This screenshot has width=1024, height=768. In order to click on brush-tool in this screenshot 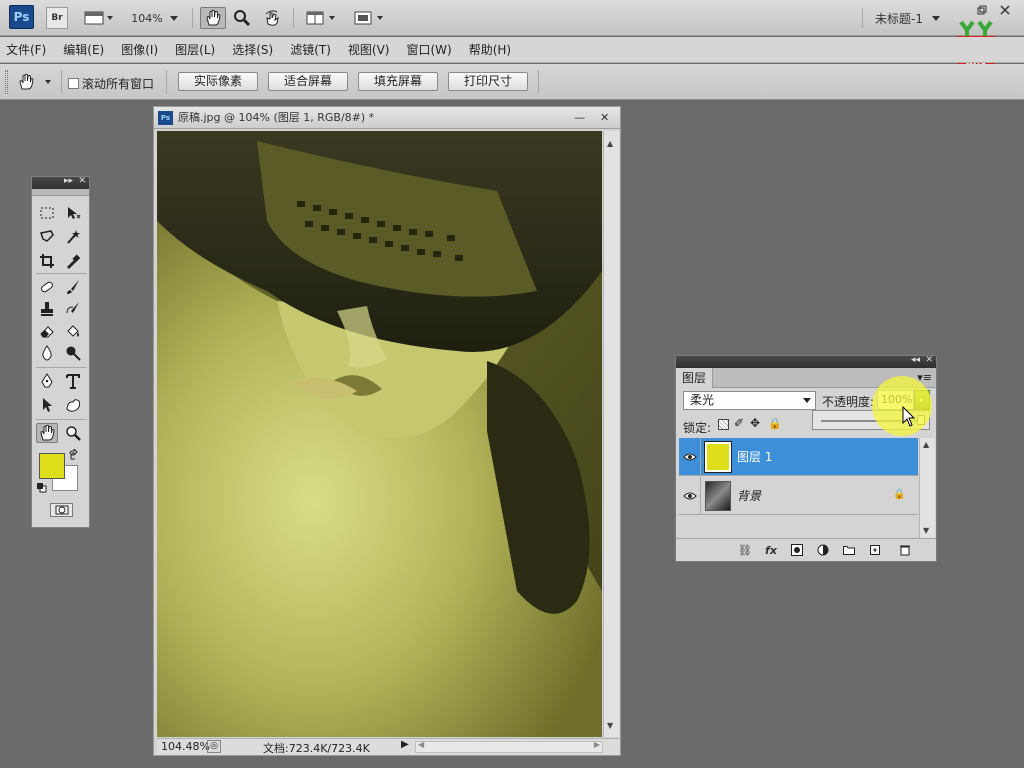, I will do `click(73, 287)`.